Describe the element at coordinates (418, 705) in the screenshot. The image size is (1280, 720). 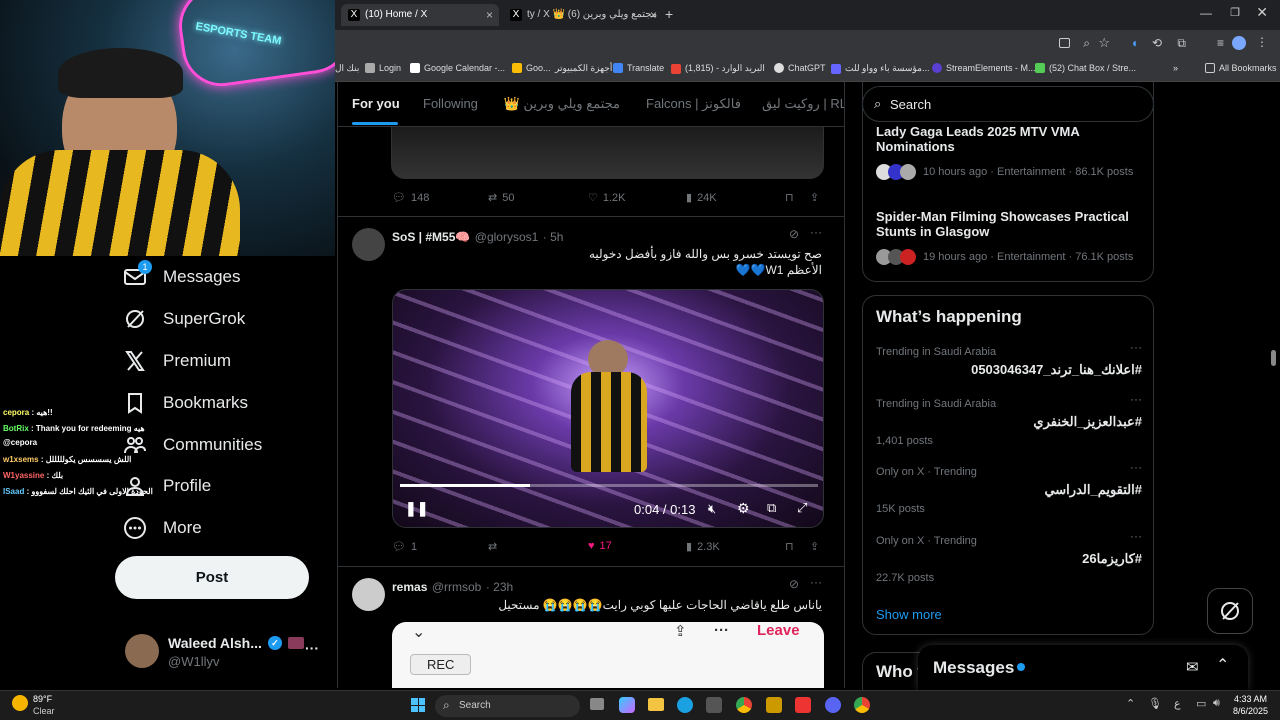
I see `windows-start-icon` at that location.